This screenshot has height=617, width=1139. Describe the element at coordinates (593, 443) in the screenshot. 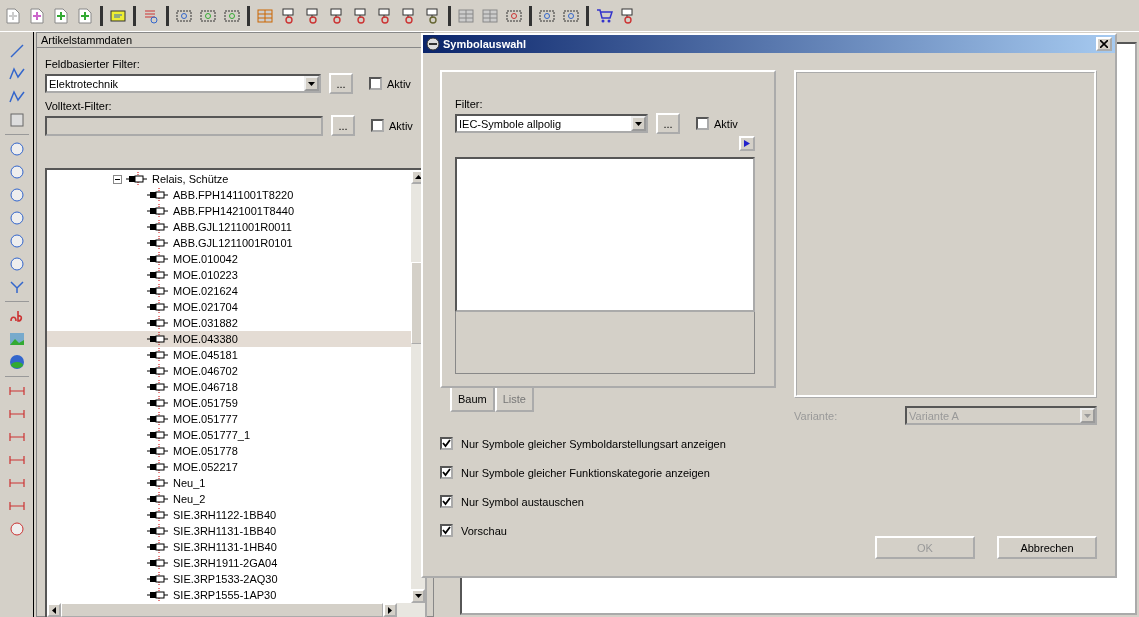

I see `checkbox-label: Nur Symbole gleicher Symboldarstellungsart anzeigen` at that location.